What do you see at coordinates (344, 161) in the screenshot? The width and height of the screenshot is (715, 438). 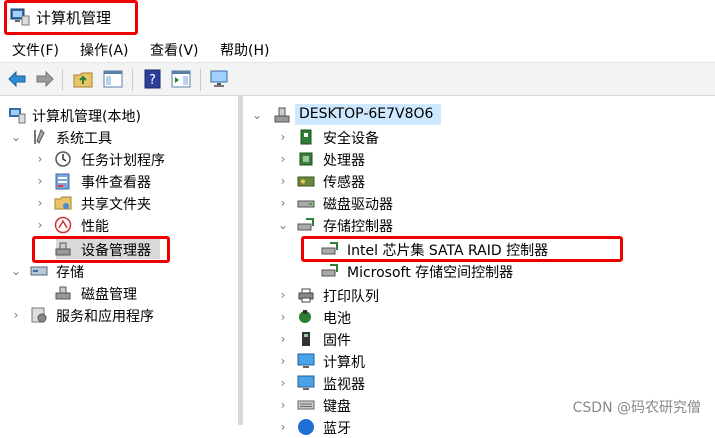 I see `tree-item-label: 处理器` at bounding box center [344, 161].